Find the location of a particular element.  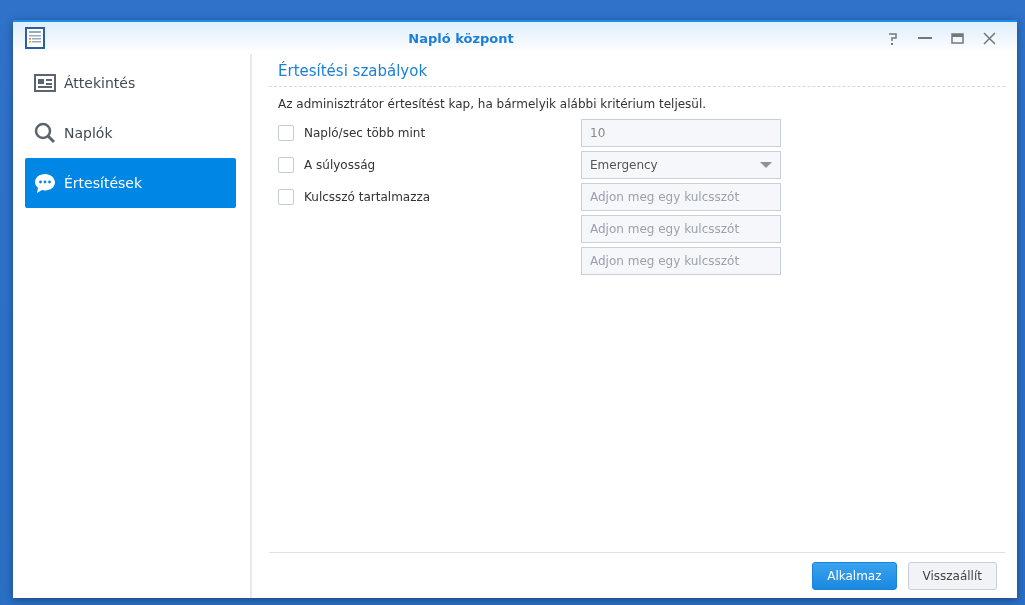

minimize-icon is located at coordinates (925, 38).